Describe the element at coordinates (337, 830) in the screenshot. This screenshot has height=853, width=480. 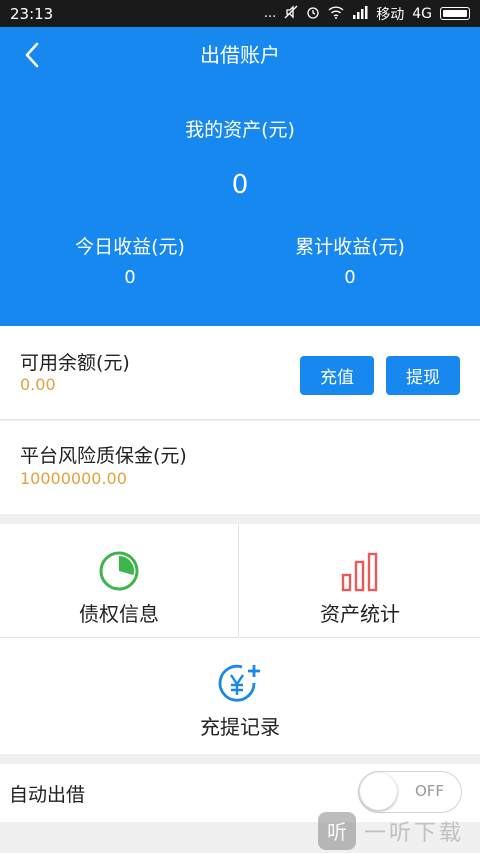
I see `watermark-logo: 听` at that location.